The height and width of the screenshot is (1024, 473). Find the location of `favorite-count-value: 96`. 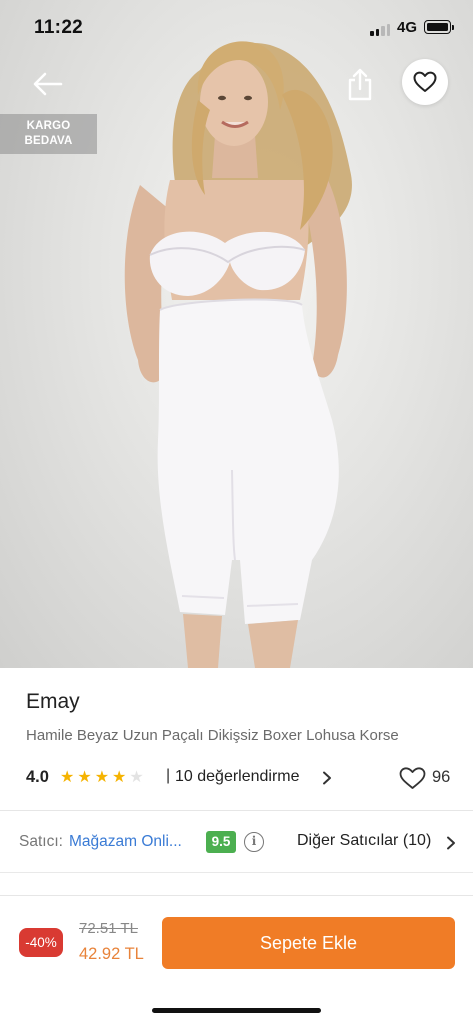

favorite-count-value: 96 is located at coordinates (441, 777).